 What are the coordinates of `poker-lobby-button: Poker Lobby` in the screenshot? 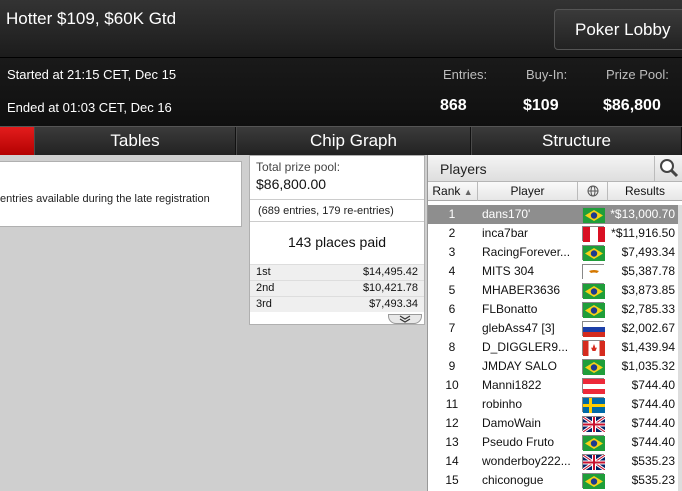 It's located at (618, 29).